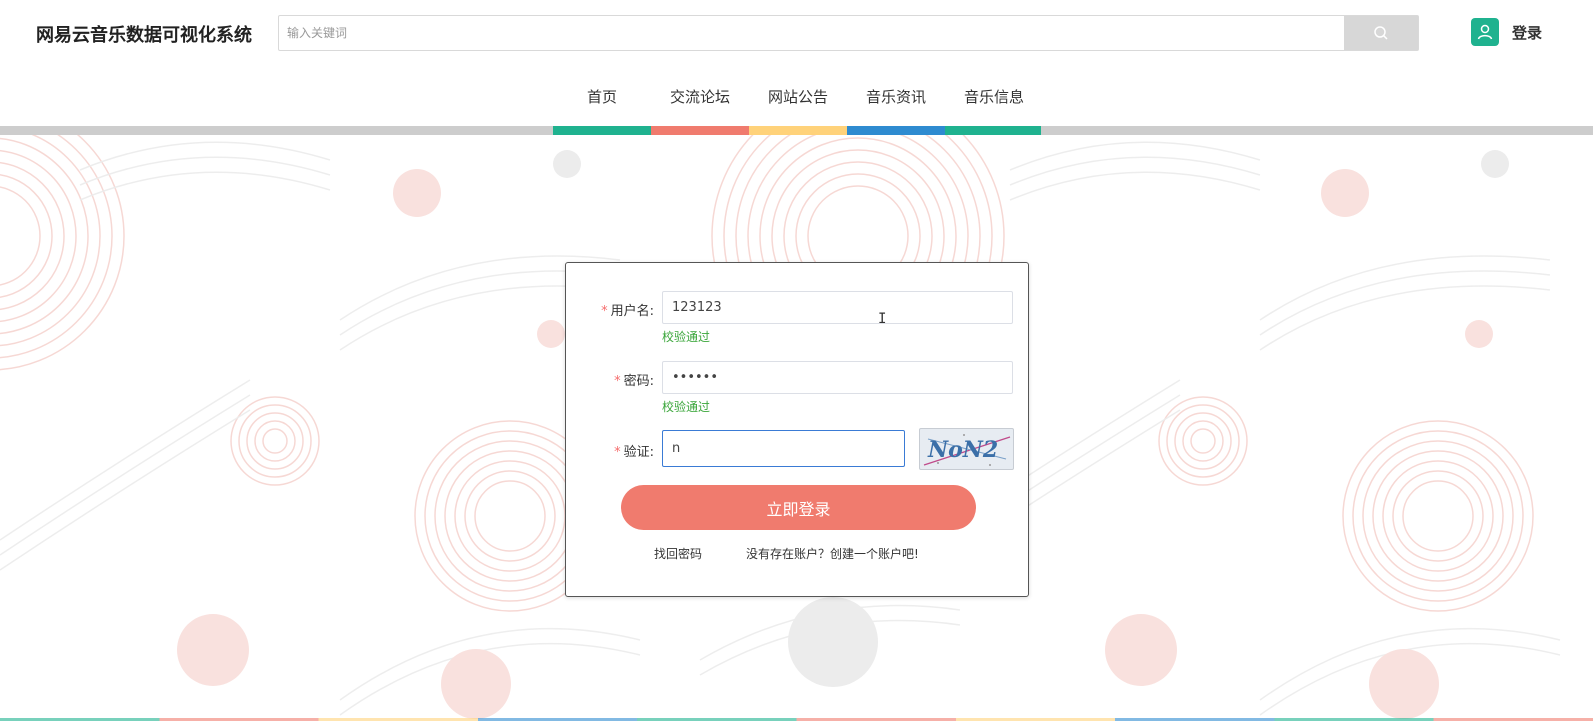  What do you see at coordinates (700, 97) in the screenshot?
I see `nav-item-forum: 交流论坛` at bounding box center [700, 97].